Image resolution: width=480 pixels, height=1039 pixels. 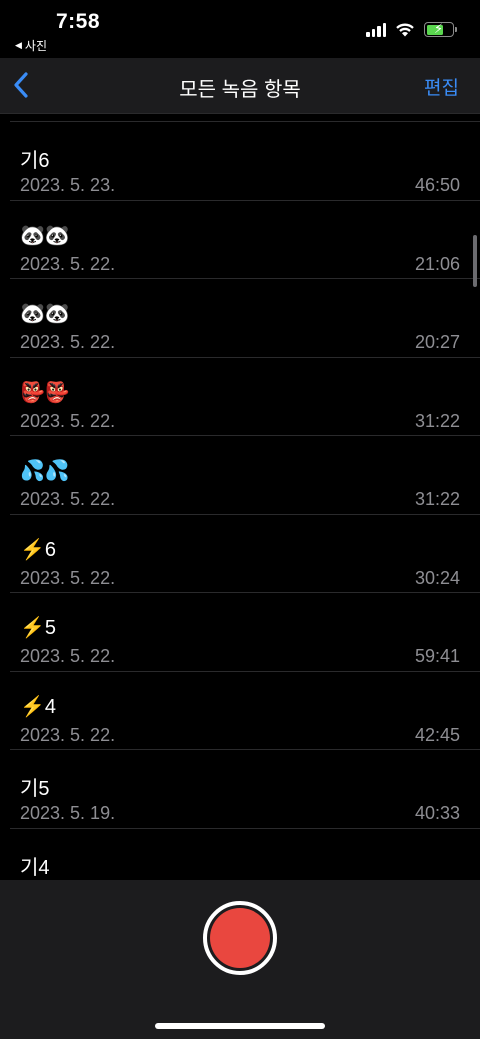 I want to click on navigation-bar: 모든 녹음 항목 편집, so click(x=240, y=86).